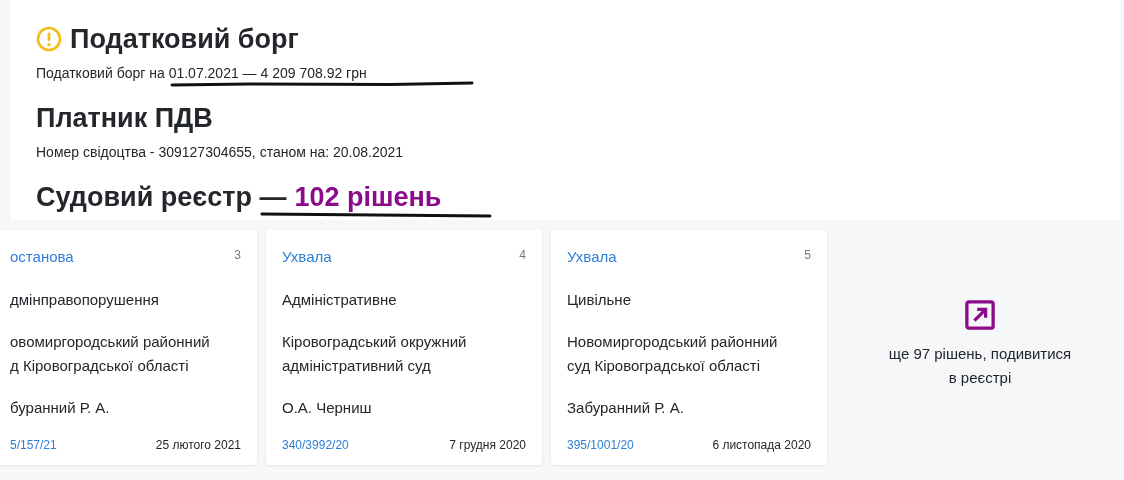 The height and width of the screenshot is (480, 1124). I want to click on decision-date: 25 лютого 2021, so click(198, 445).